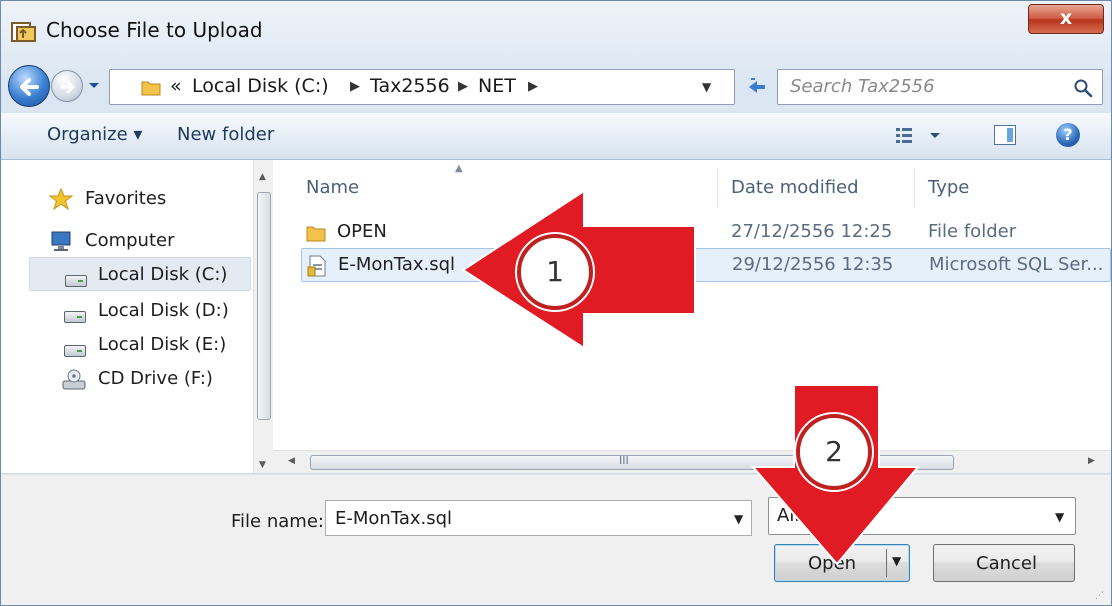  I want to click on scrollbar-thumb, so click(264, 306).